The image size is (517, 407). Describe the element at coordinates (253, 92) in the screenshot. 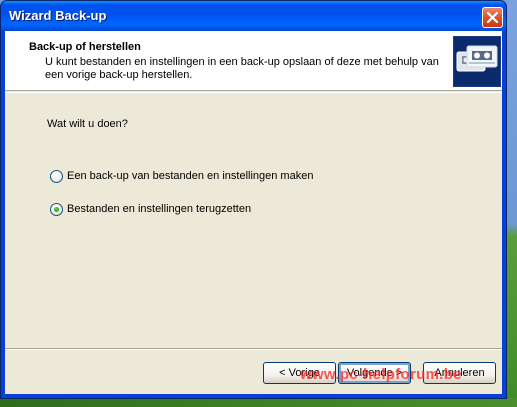

I see `header-divider` at that location.